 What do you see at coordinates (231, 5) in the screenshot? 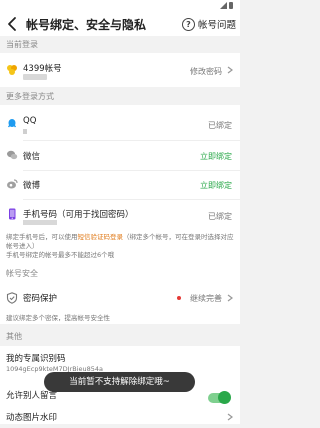
I see `battery-icon` at bounding box center [231, 5].